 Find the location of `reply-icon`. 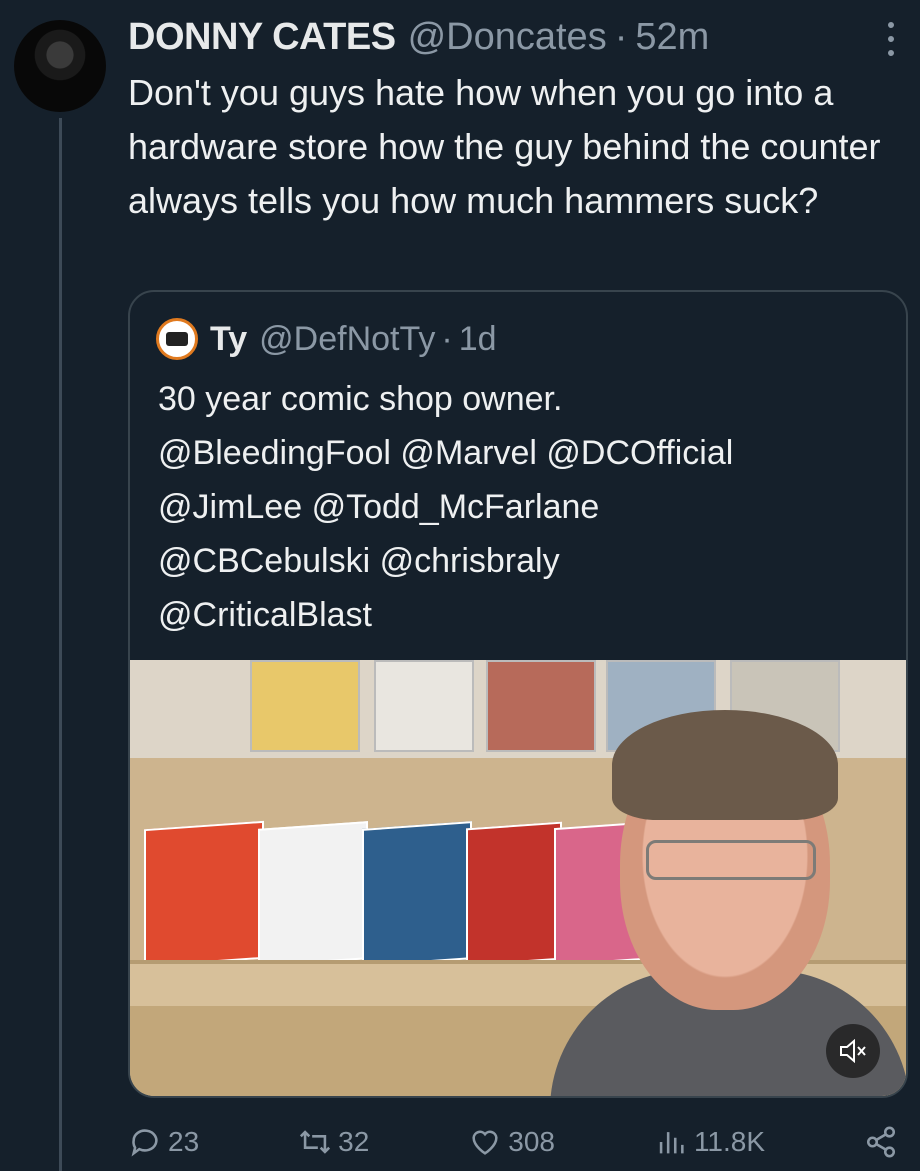

reply-icon is located at coordinates (144, 1143).